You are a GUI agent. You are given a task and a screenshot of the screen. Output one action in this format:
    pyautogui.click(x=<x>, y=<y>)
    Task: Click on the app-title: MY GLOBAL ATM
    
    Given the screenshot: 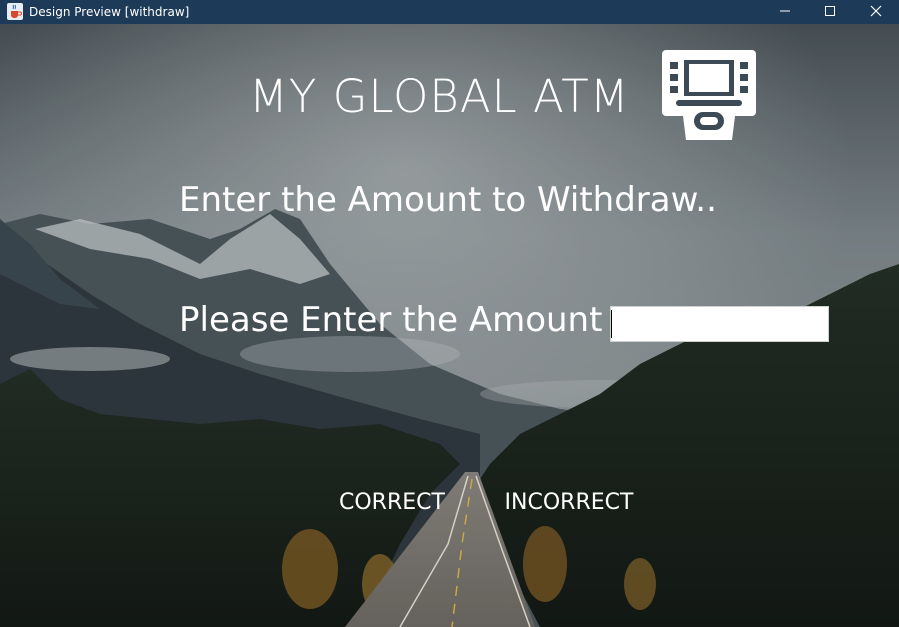 What is the action you would take?
    pyautogui.click(x=439, y=96)
    